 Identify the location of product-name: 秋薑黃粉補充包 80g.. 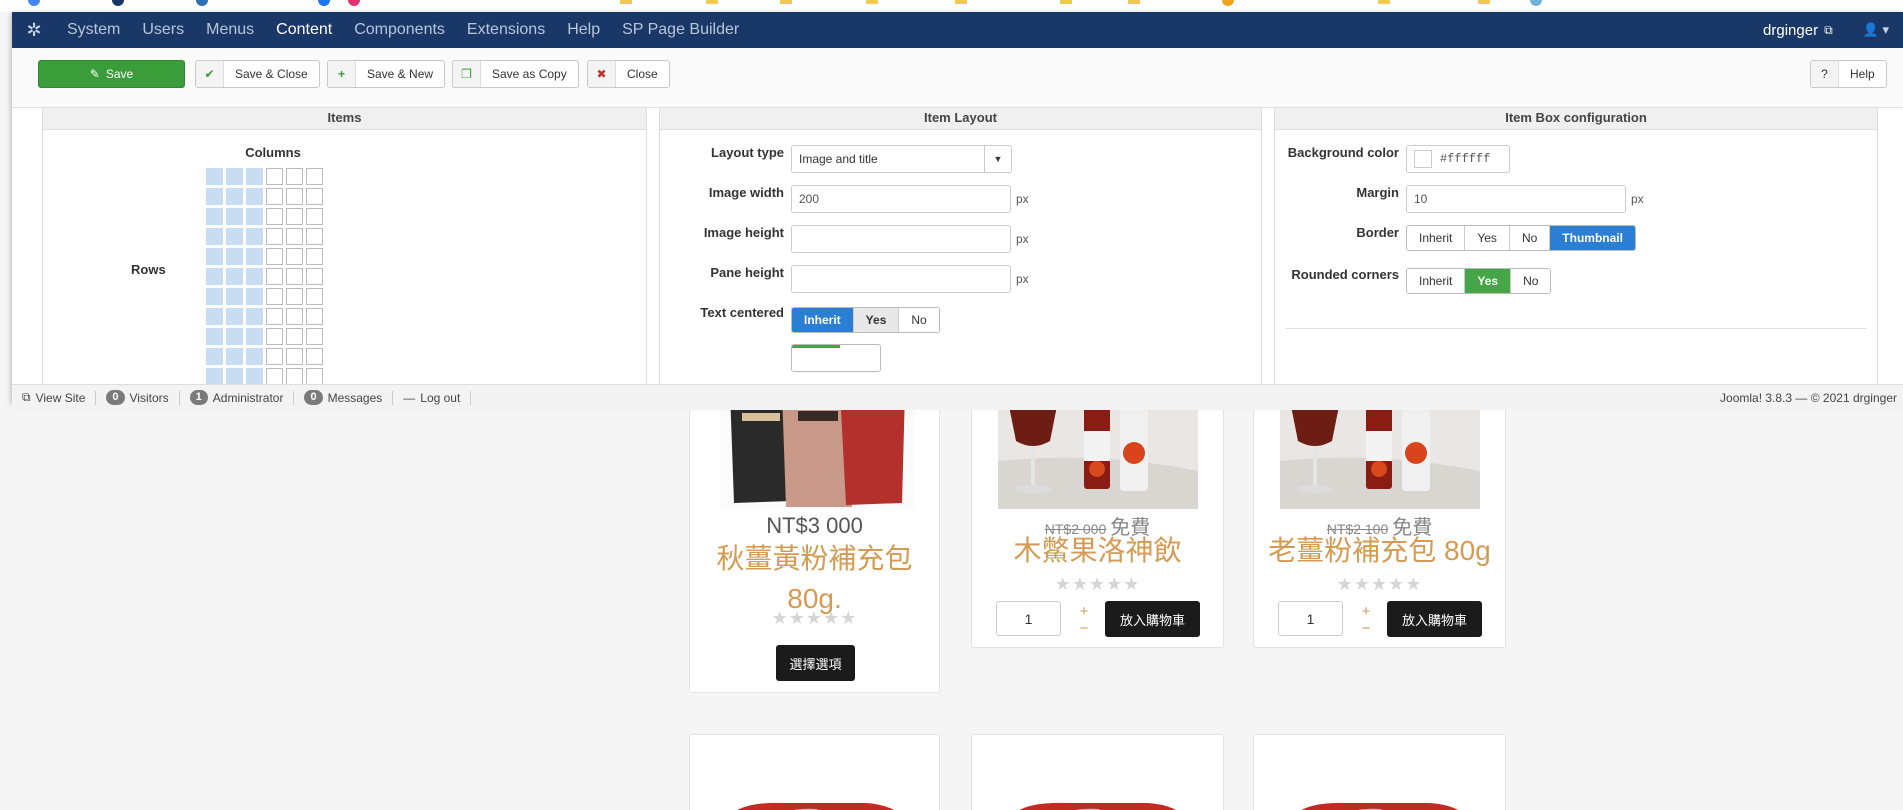
(814, 579).